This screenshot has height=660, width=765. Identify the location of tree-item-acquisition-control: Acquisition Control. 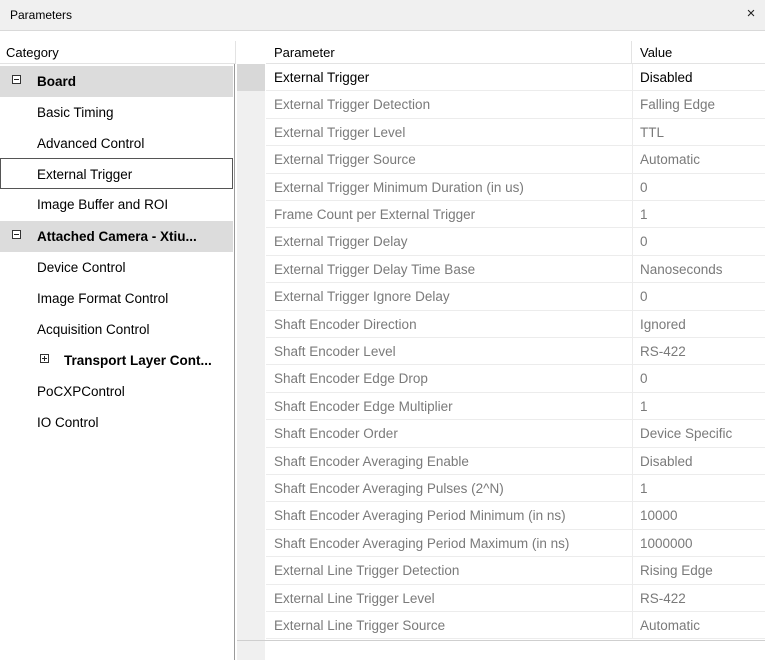
(116, 329).